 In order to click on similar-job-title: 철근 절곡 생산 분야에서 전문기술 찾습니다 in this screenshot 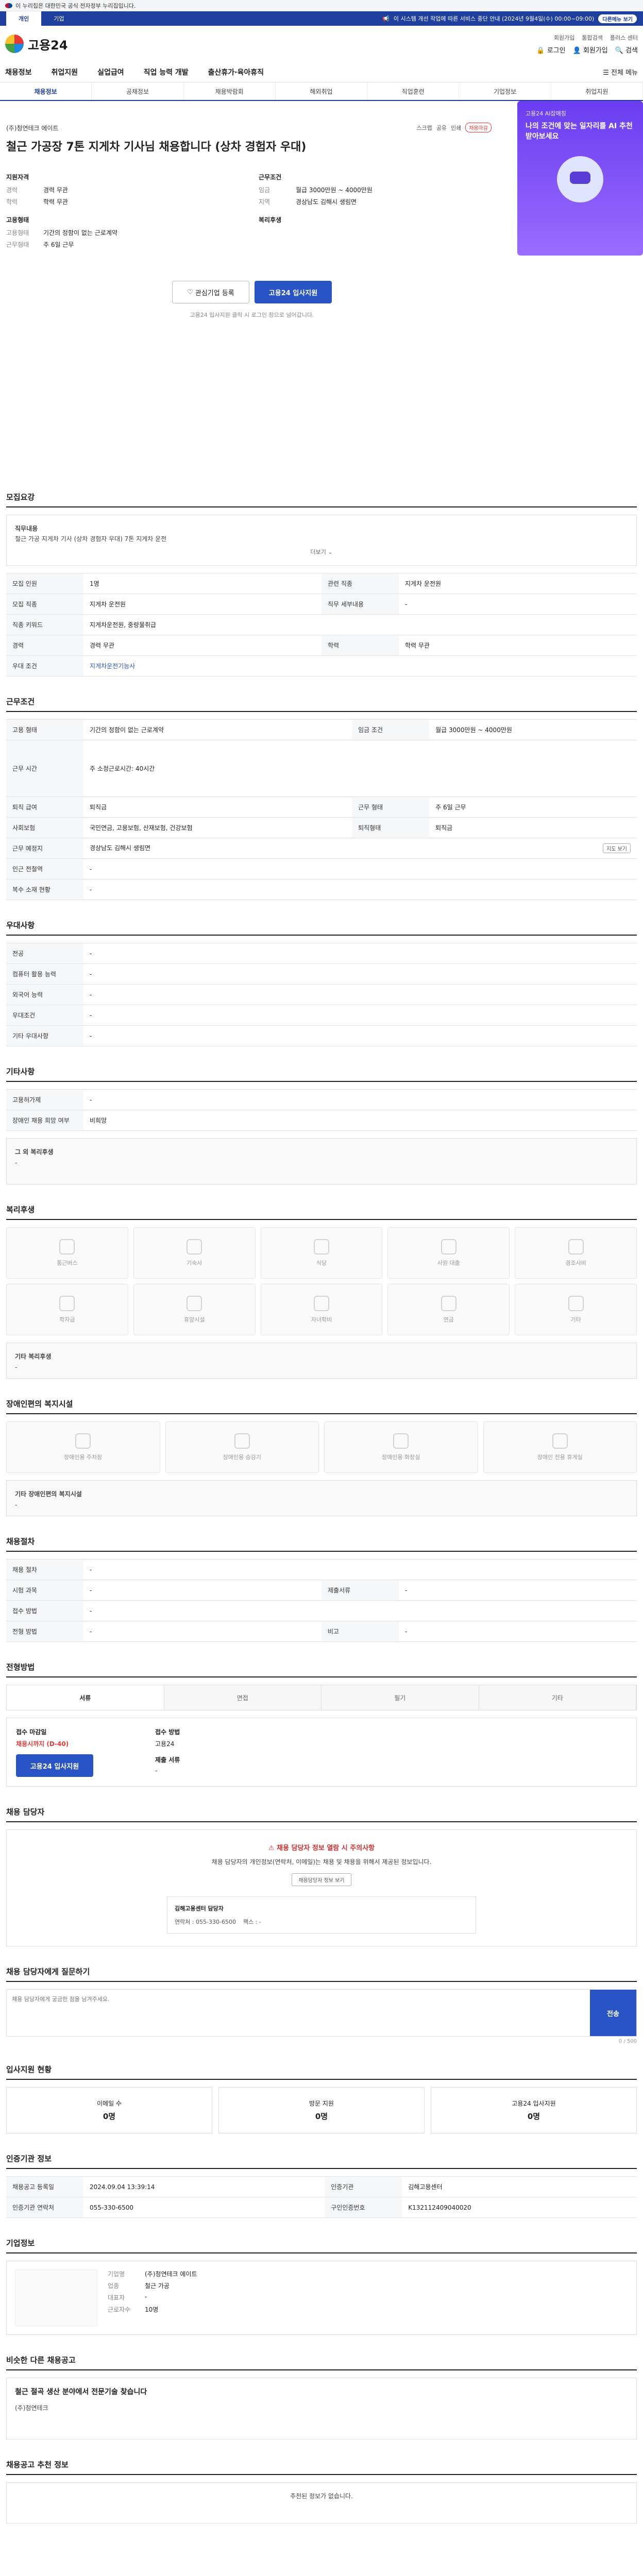, I will do `click(321, 2392)`.